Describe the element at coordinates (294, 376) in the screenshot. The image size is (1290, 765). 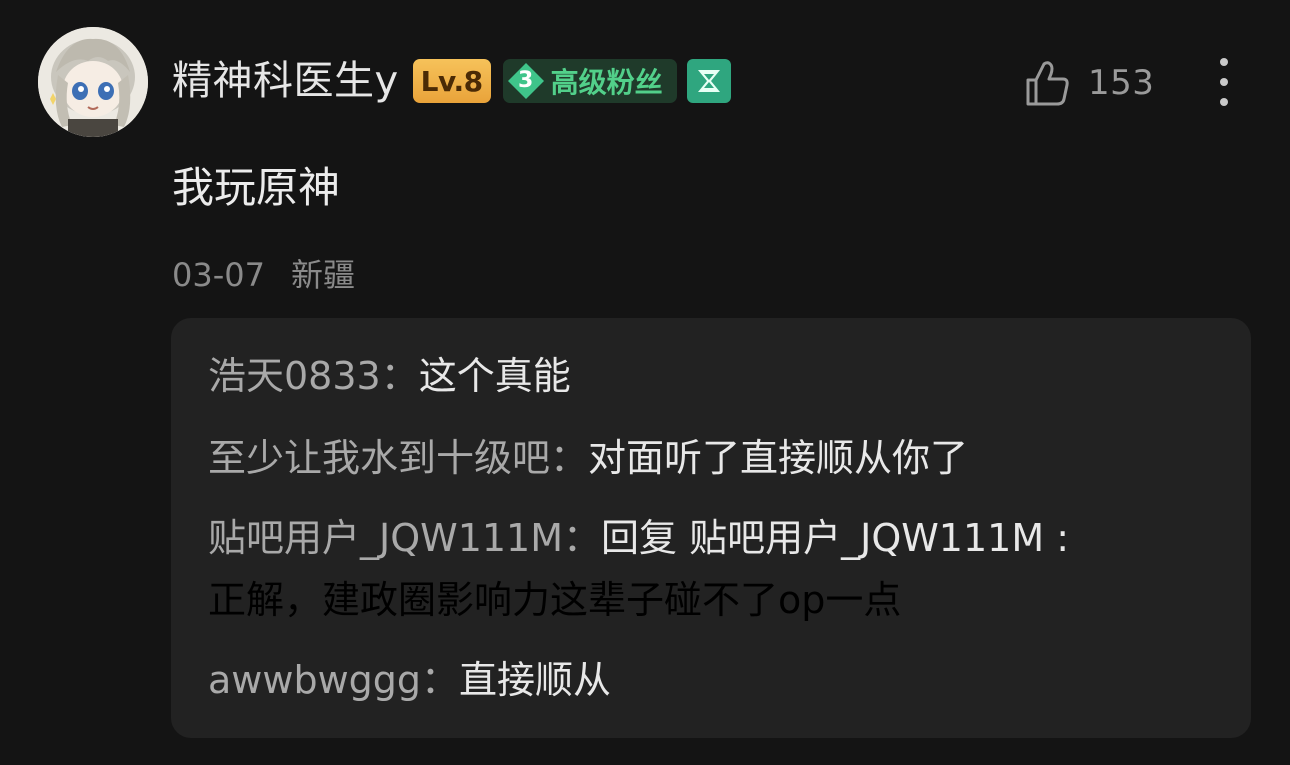
I see `reply-author: 浩天0833` at that location.